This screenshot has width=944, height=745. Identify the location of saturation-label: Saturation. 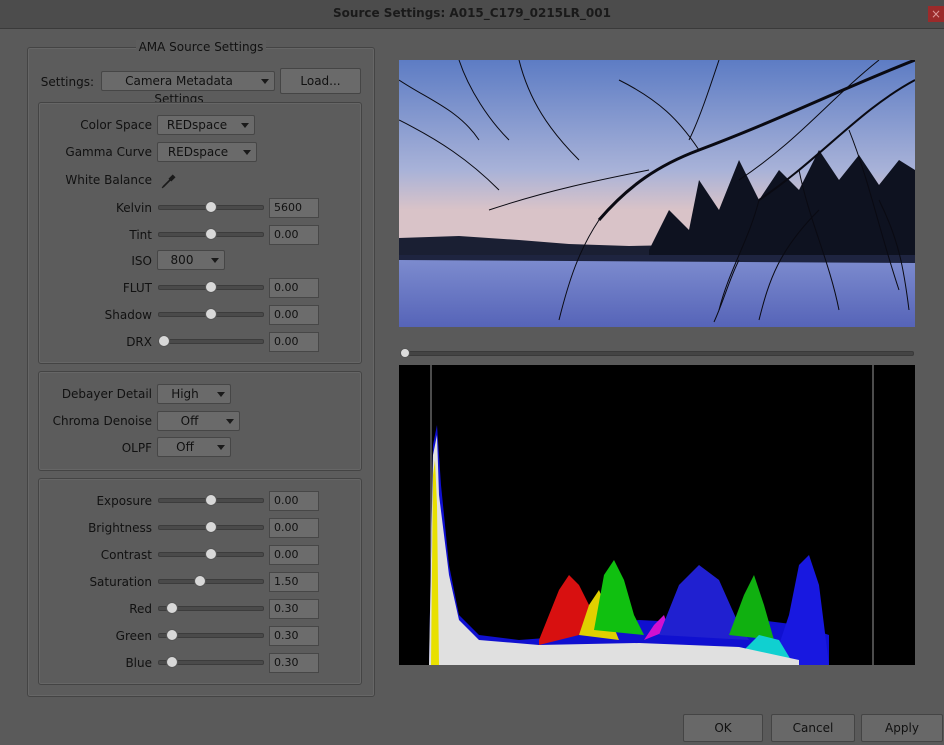
(120, 582).